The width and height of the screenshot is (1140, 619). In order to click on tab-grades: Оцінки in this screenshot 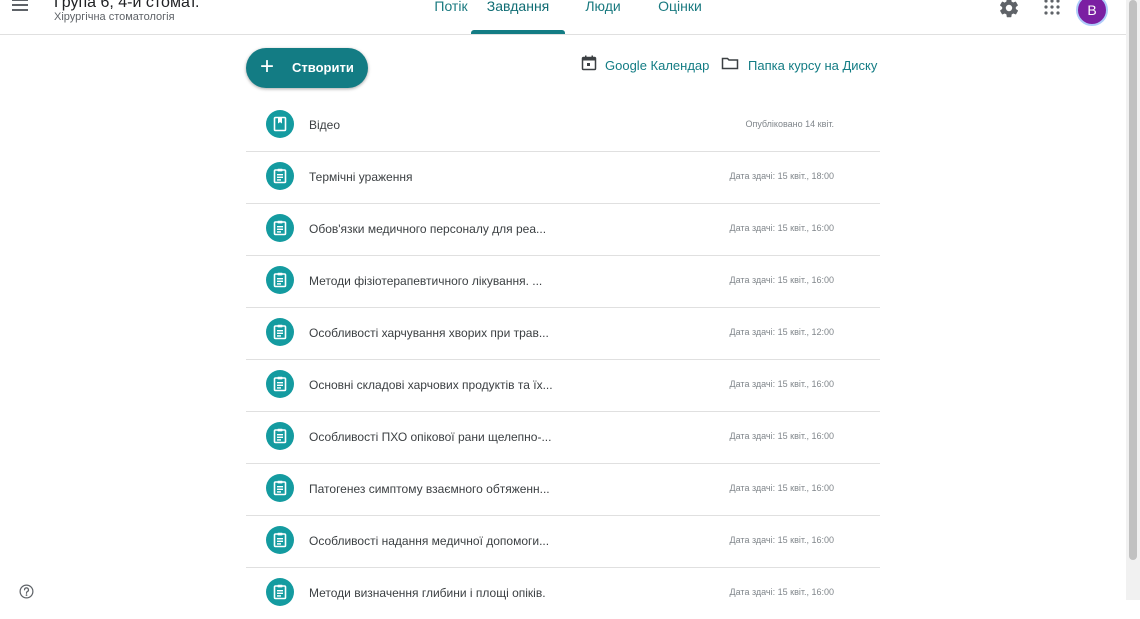, I will do `click(680, 16)`.